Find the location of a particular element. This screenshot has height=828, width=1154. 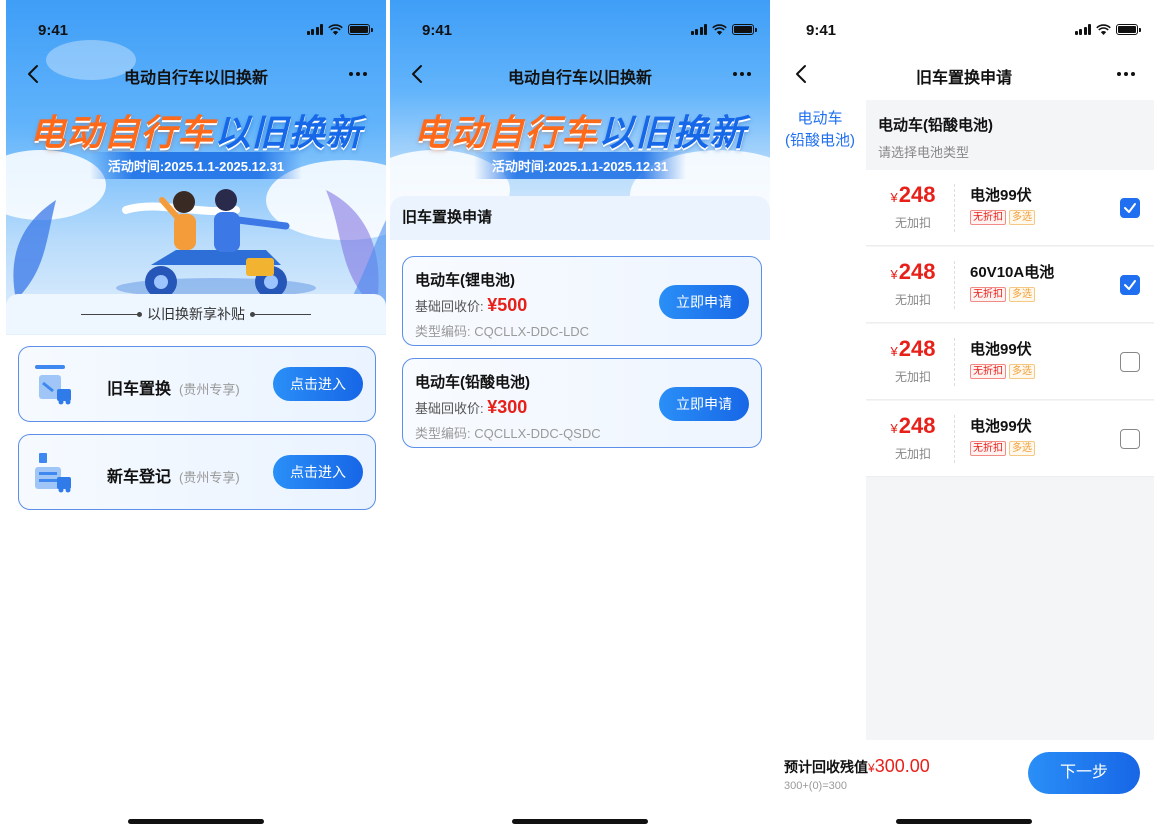

pane-header: 电动车(铅酸电池) 请选择电池类型 is located at coordinates (1010, 135).